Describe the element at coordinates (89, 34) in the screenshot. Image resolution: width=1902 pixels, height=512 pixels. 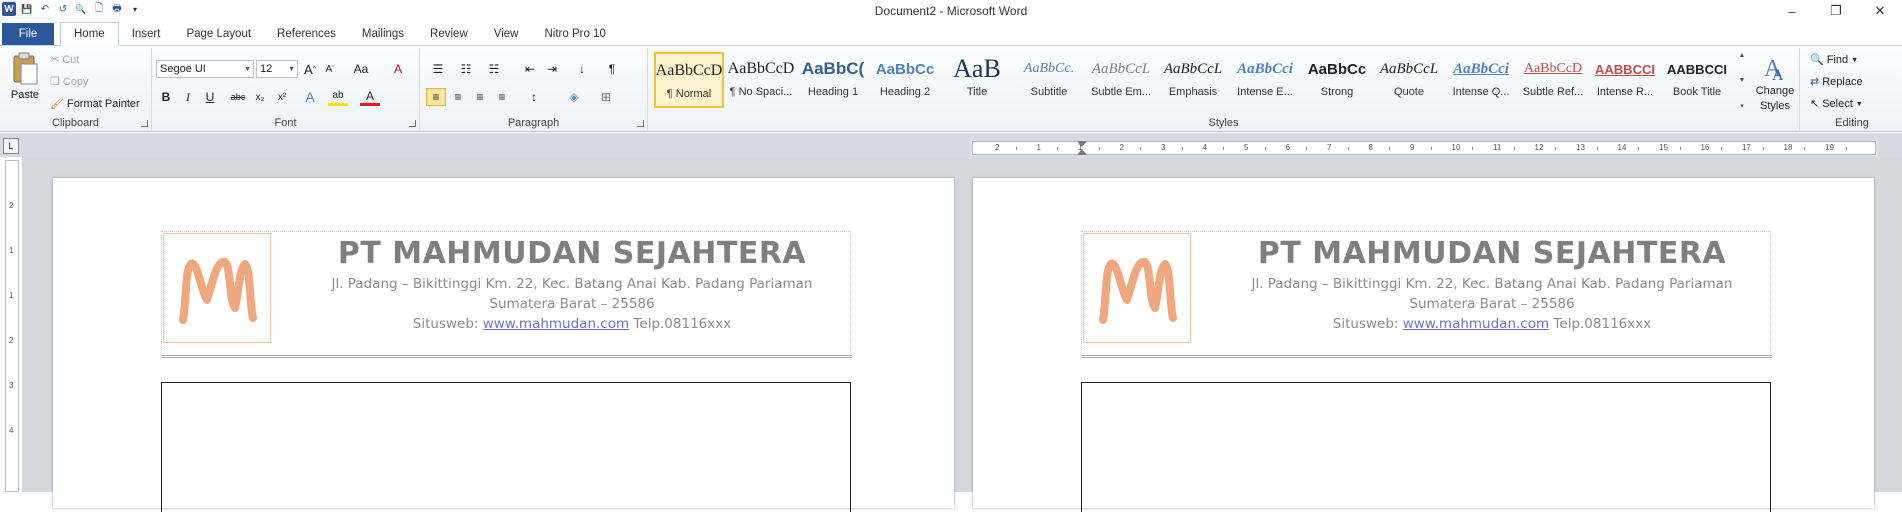
I see `tab-home: Home` at that location.